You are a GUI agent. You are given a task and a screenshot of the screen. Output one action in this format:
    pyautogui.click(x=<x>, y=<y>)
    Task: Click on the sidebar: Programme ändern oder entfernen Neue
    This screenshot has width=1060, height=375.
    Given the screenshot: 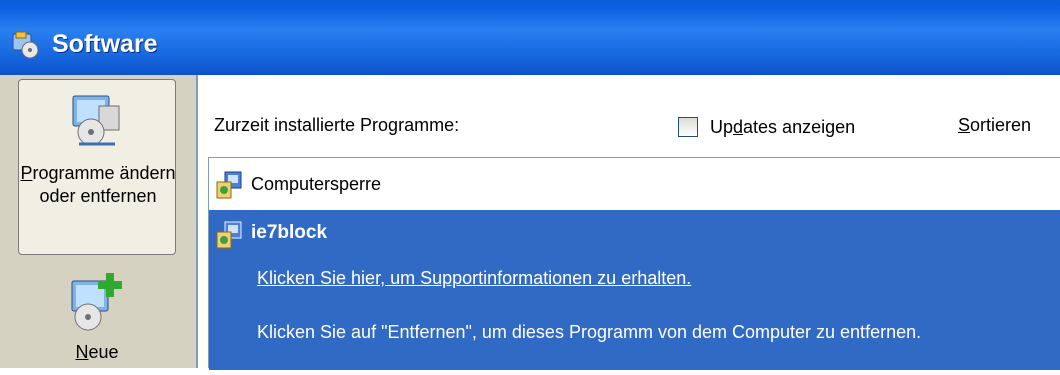 What is the action you would take?
    pyautogui.click(x=99, y=221)
    